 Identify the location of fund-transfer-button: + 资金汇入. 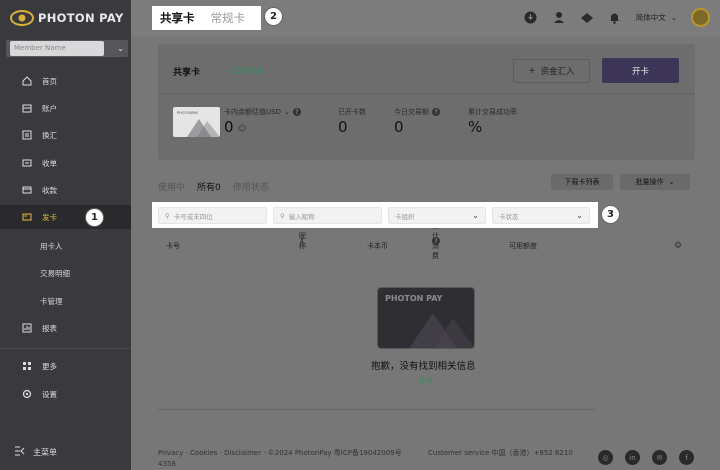
(551, 71).